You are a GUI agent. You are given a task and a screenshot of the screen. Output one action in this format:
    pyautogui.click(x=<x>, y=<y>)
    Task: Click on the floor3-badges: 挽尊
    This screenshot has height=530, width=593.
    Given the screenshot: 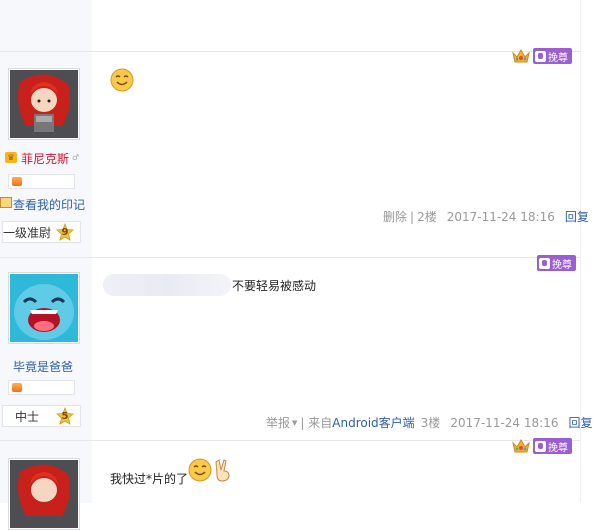 What is the action you would take?
    pyautogui.click(x=556, y=263)
    